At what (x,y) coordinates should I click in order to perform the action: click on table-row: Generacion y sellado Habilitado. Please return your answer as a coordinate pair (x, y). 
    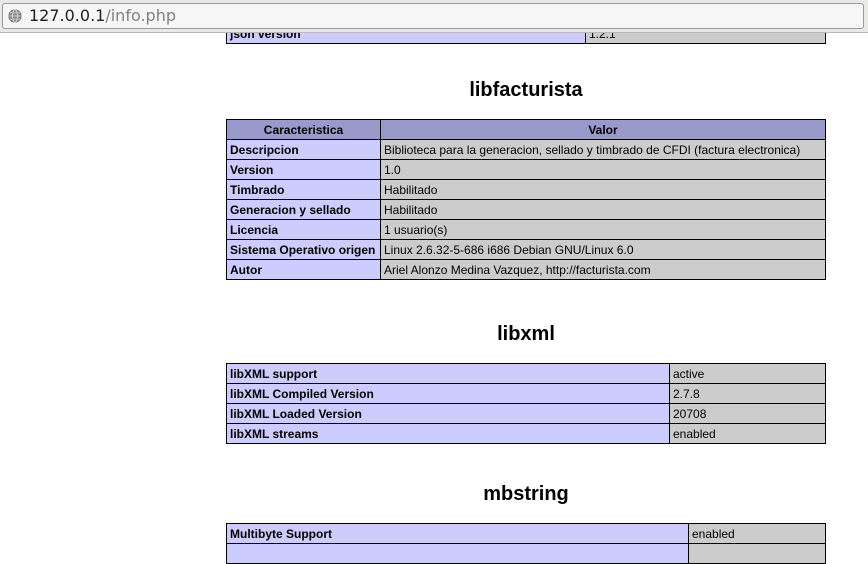
    Looking at the image, I should click on (526, 209).